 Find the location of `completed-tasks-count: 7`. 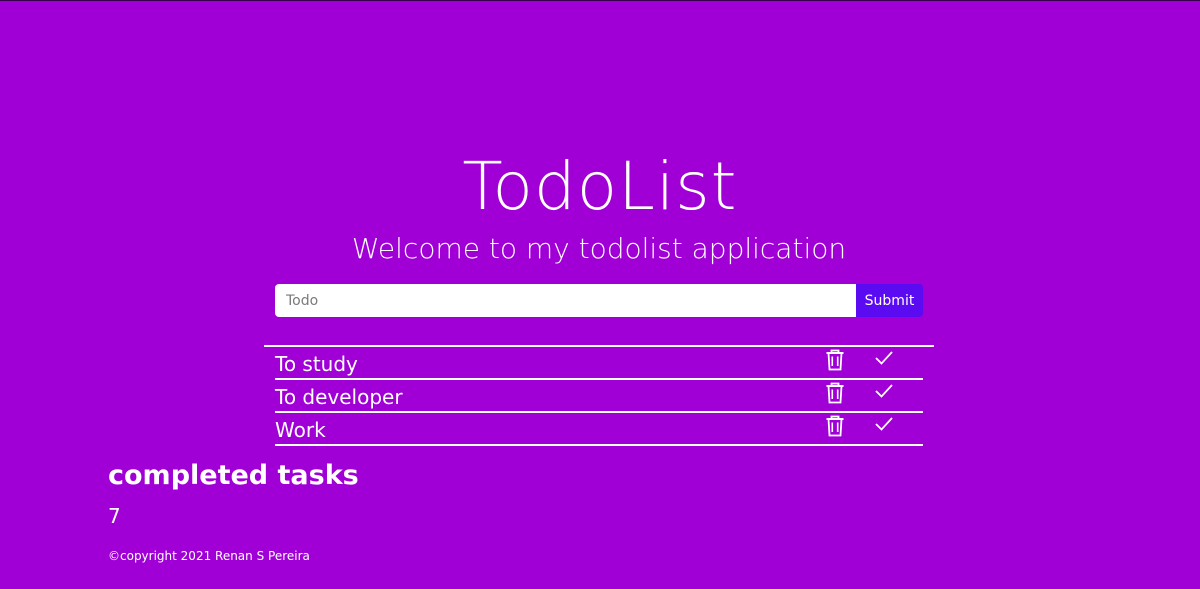

completed-tasks-count: 7 is located at coordinates (114, 516).